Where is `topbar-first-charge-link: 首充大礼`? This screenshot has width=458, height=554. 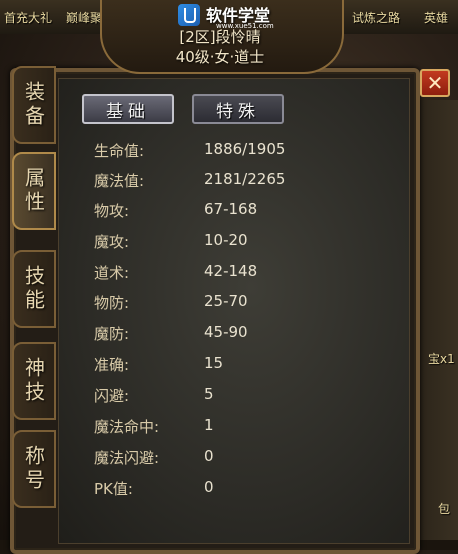 topbar-first-charge-link: 首充大礼 is located at coordinates (28, 17).